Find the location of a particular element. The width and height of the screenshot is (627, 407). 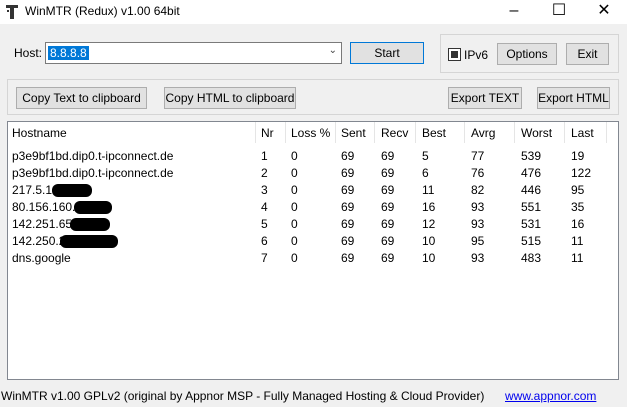

cell-worst: 551 is located at coordinates (531, 207).